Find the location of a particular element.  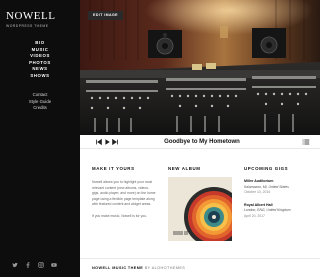

widget-paragraph: If you make music, Nowell is for you. is located at coordinates (120, 215).